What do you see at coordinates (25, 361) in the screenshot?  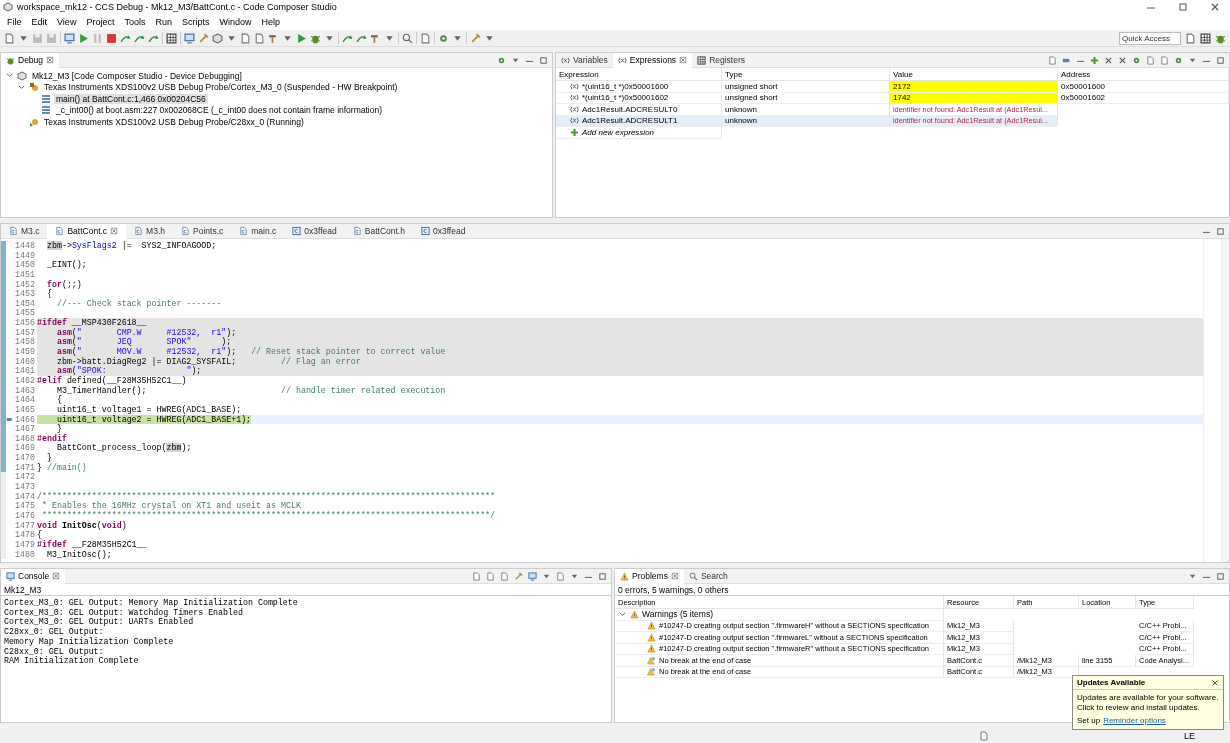 I see `line-number: 1460` at bounding box center [25, 361].